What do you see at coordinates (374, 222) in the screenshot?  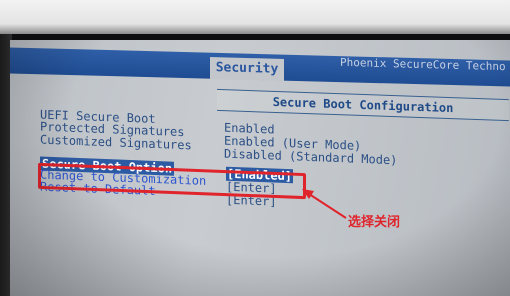 I see `annotation-text: 选择关闭` at bounding box center [374, 222].